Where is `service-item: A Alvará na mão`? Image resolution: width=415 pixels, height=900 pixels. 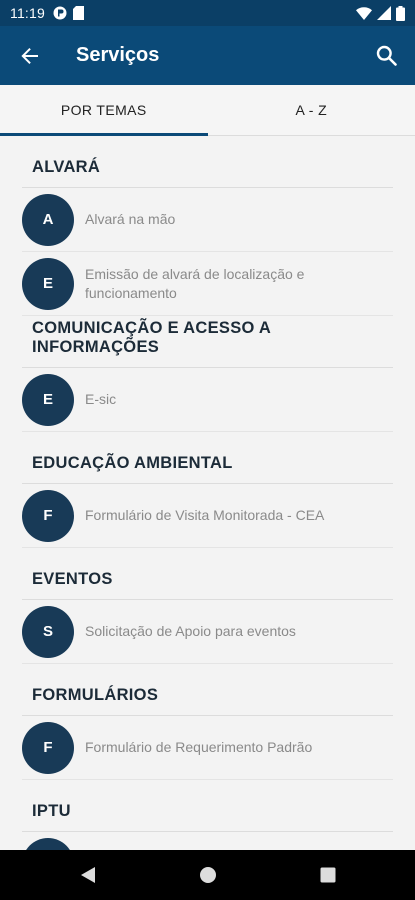 service-item: A Alvará na mão is located at coordinates (207, 220).